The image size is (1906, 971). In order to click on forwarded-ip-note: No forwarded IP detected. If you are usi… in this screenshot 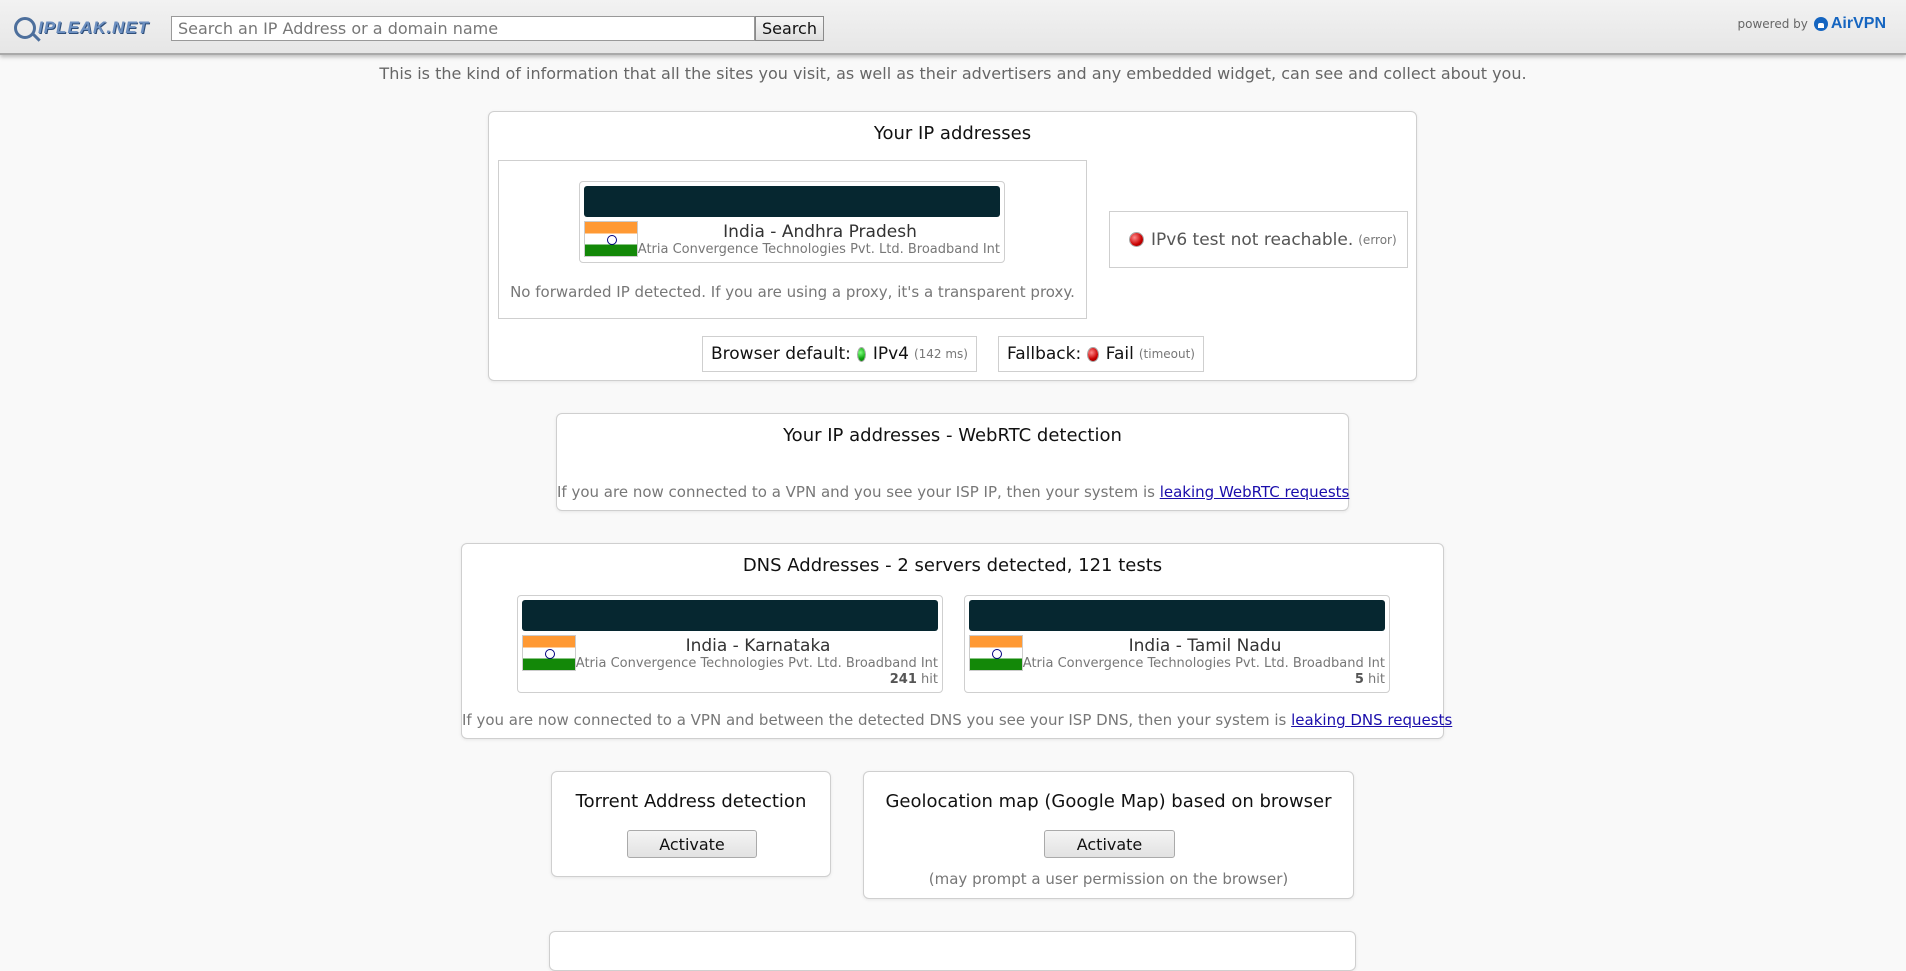, I will do `click(792, 292)`.